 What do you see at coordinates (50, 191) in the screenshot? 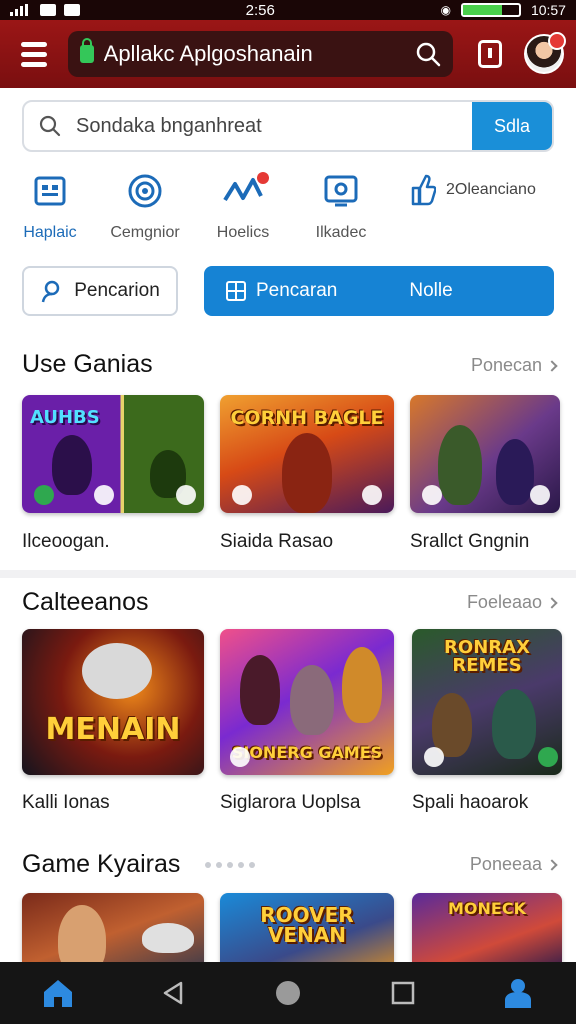
I see `gamepad-icon` at bounding box center [50, 191].